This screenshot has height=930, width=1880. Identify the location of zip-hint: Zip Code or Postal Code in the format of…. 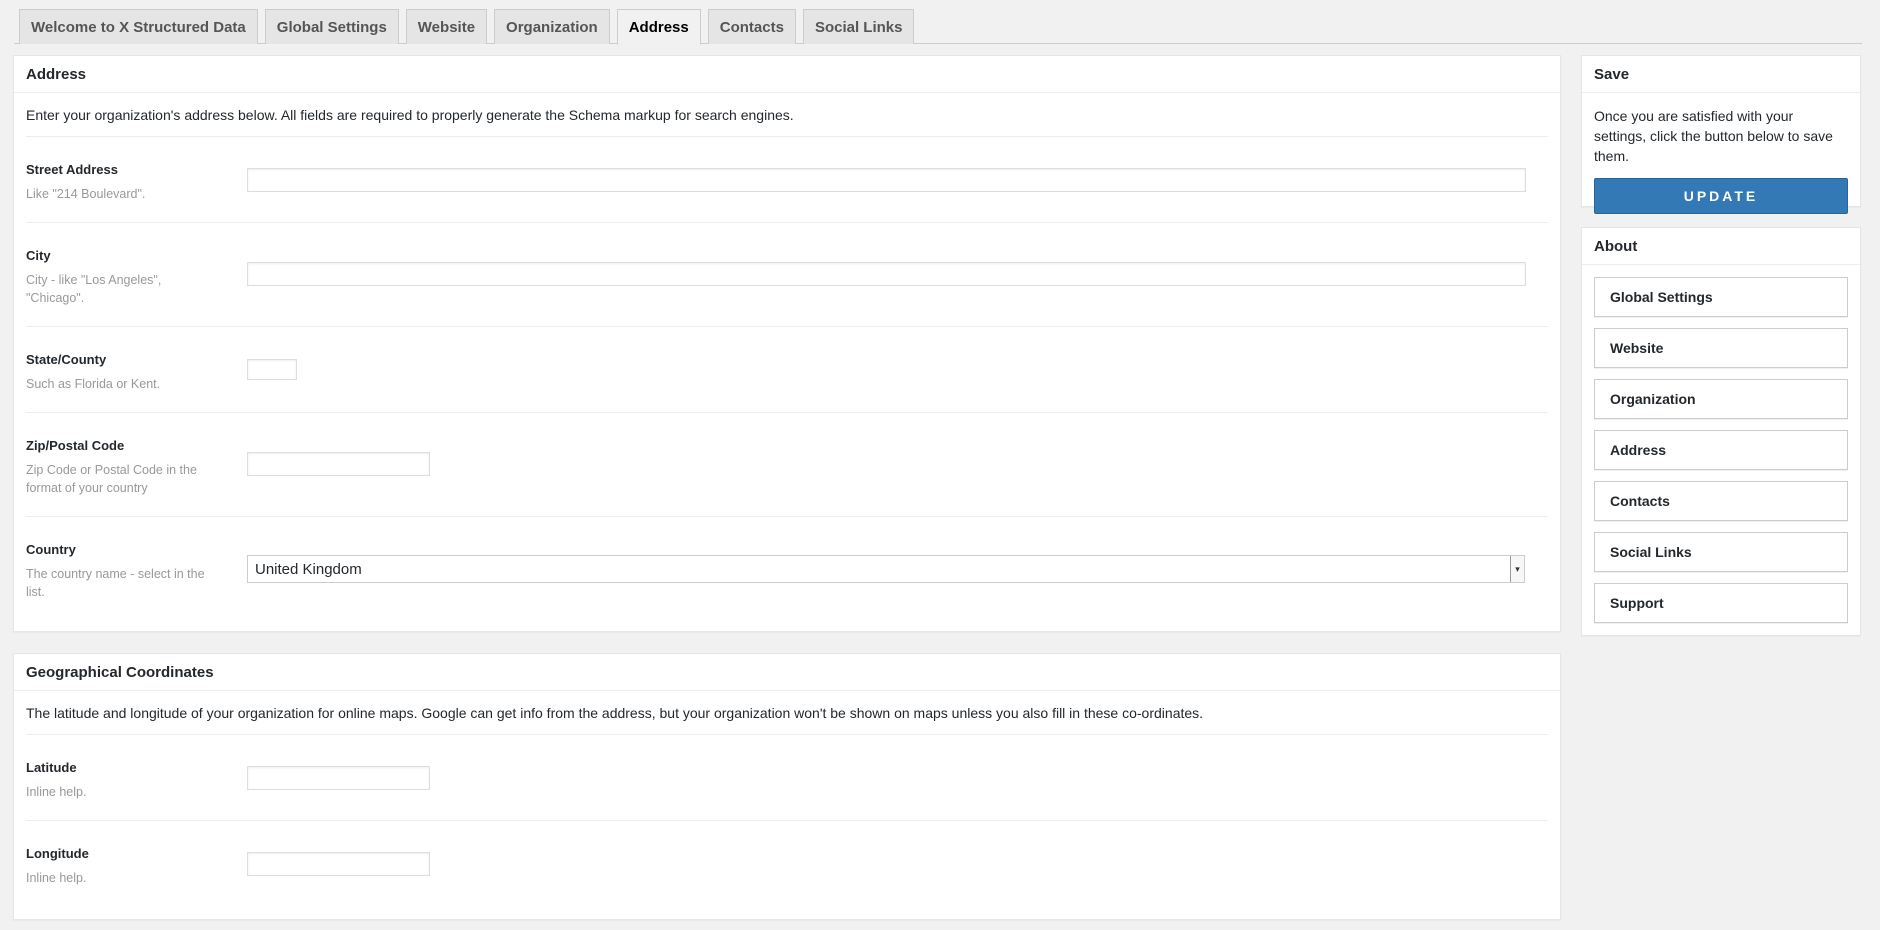
(111, 479).